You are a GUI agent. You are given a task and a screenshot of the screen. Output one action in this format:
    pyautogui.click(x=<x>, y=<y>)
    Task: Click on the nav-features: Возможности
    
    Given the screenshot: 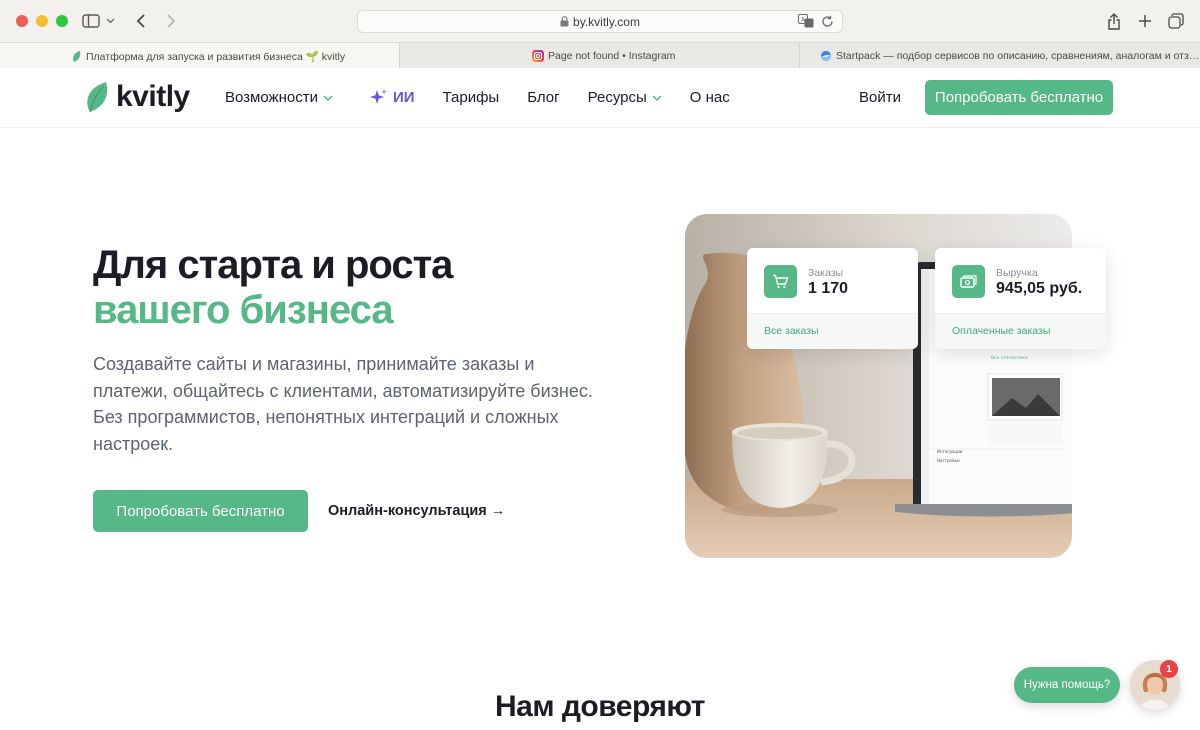 What is the action you would take?
    pyautogui.click(x=279, y=97)
    